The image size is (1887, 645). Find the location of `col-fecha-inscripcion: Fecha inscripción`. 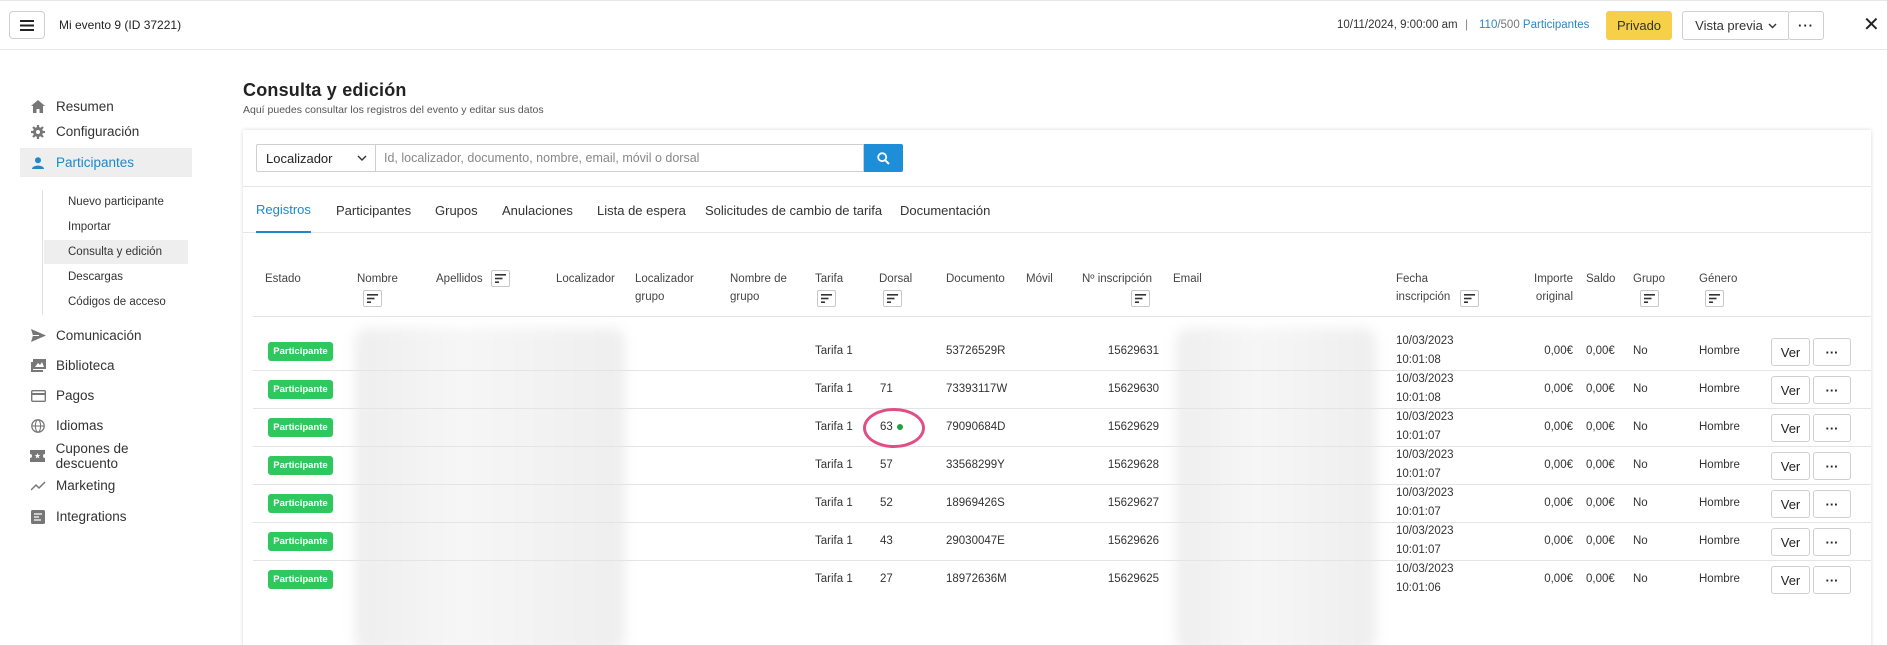

col-fecha-inscripcion: Fecha inscripción is located at coordinates (1423, 288).